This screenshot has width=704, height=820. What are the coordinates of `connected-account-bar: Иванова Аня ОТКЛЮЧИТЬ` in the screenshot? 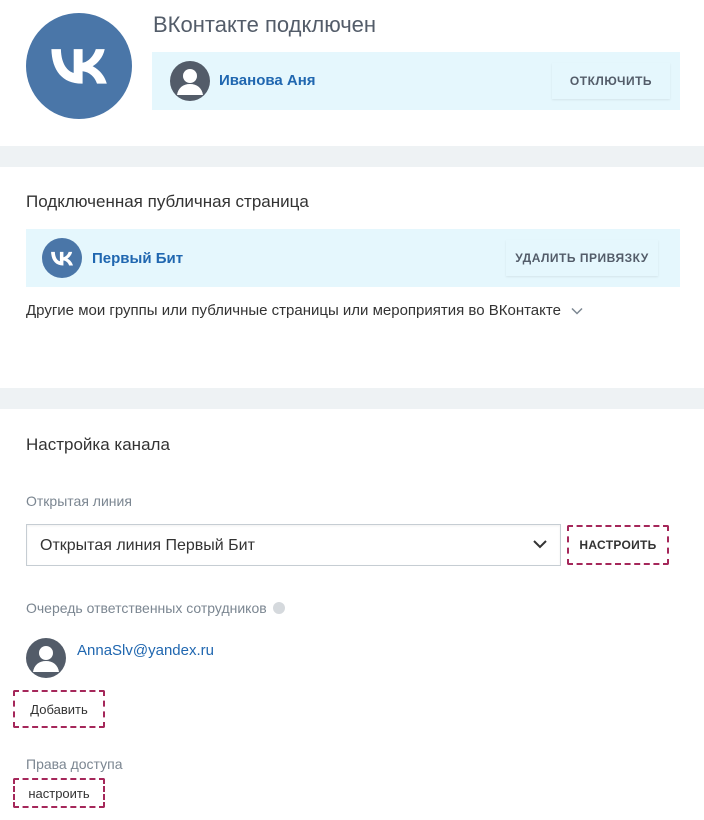 It's located at (416, 81).